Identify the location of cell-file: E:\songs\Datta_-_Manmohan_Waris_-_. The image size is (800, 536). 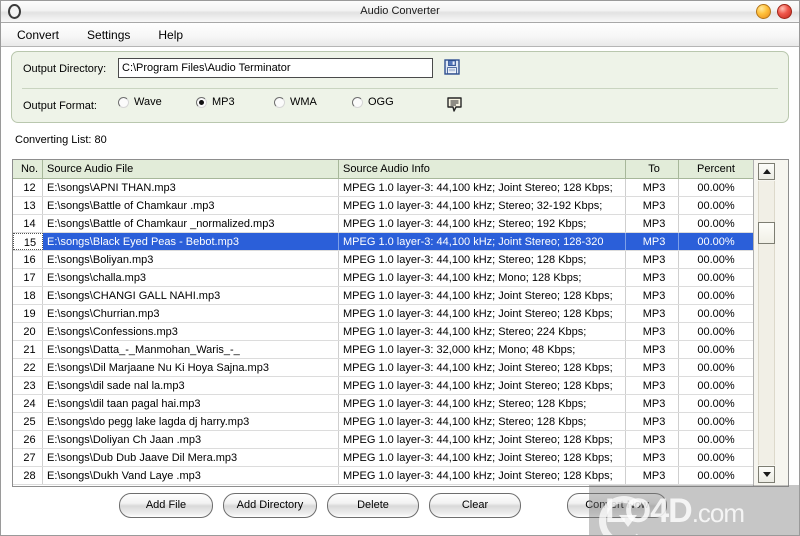
(191, 349).